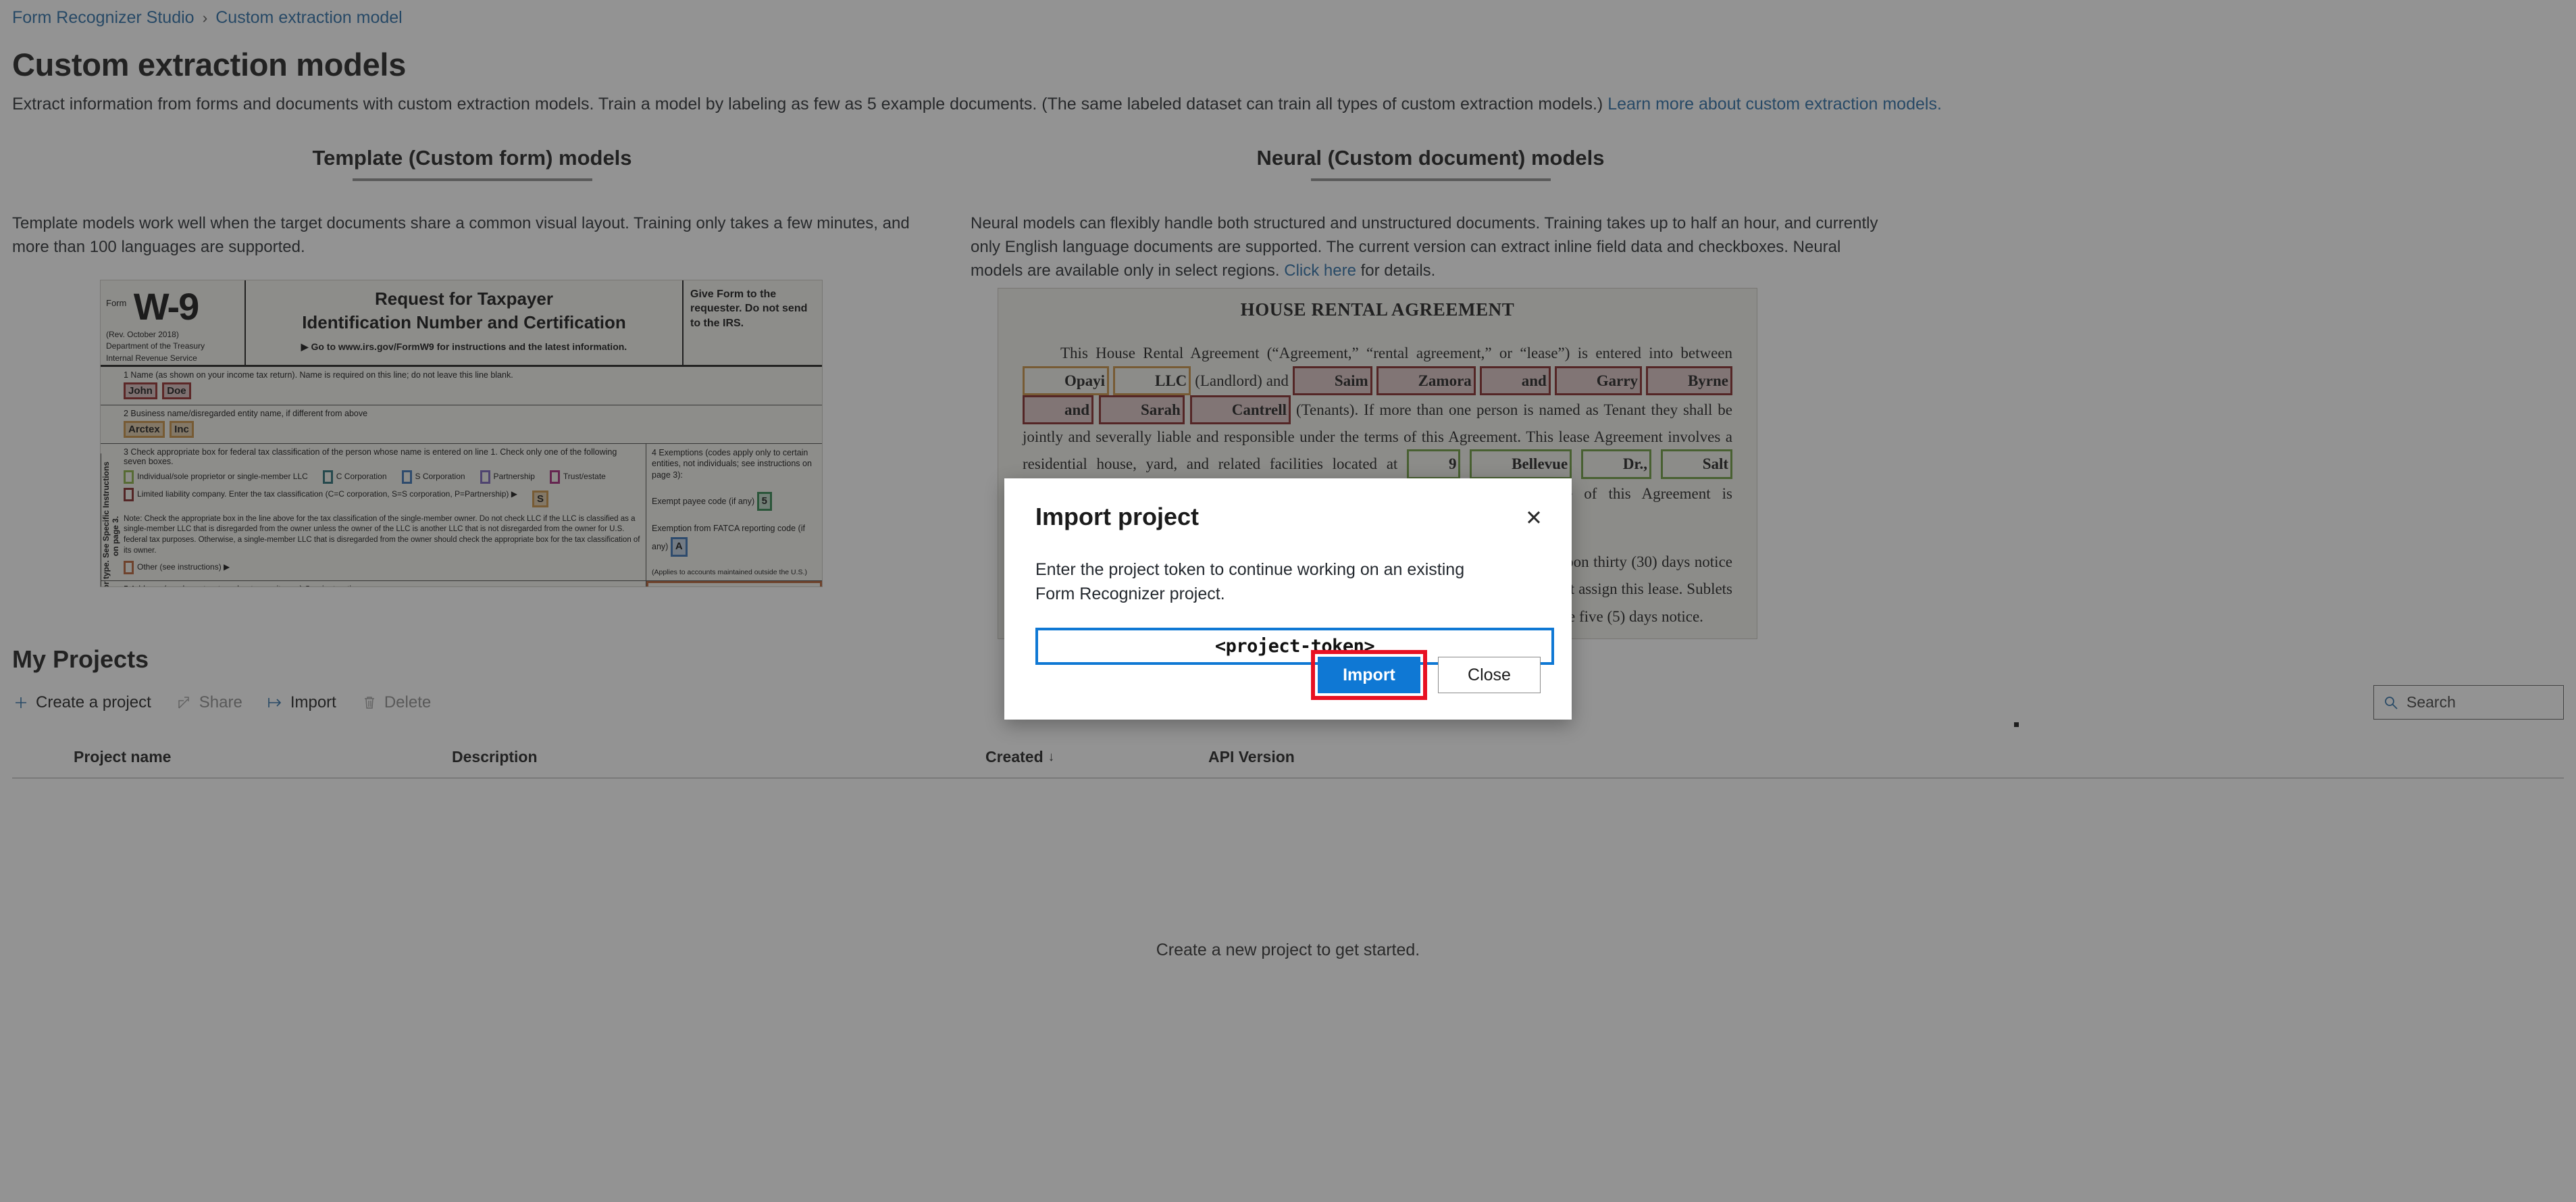 The width and height of the screenshot is (2576, 1202). I want to click on create-project-button: Create a project, so click(81, 703).